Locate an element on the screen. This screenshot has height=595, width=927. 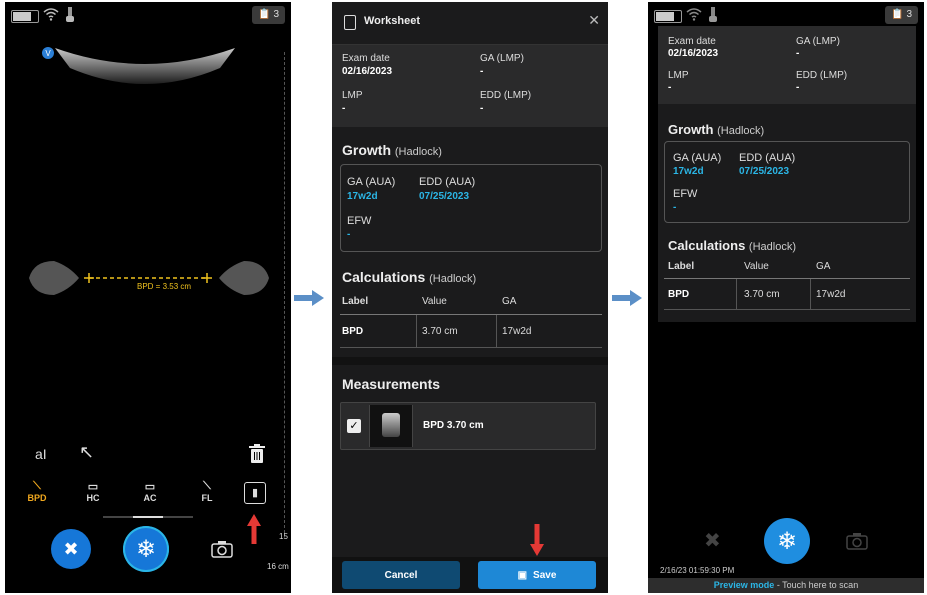
preview-mode-hint: - Touch here to scan is located at coordinates (816, 585).